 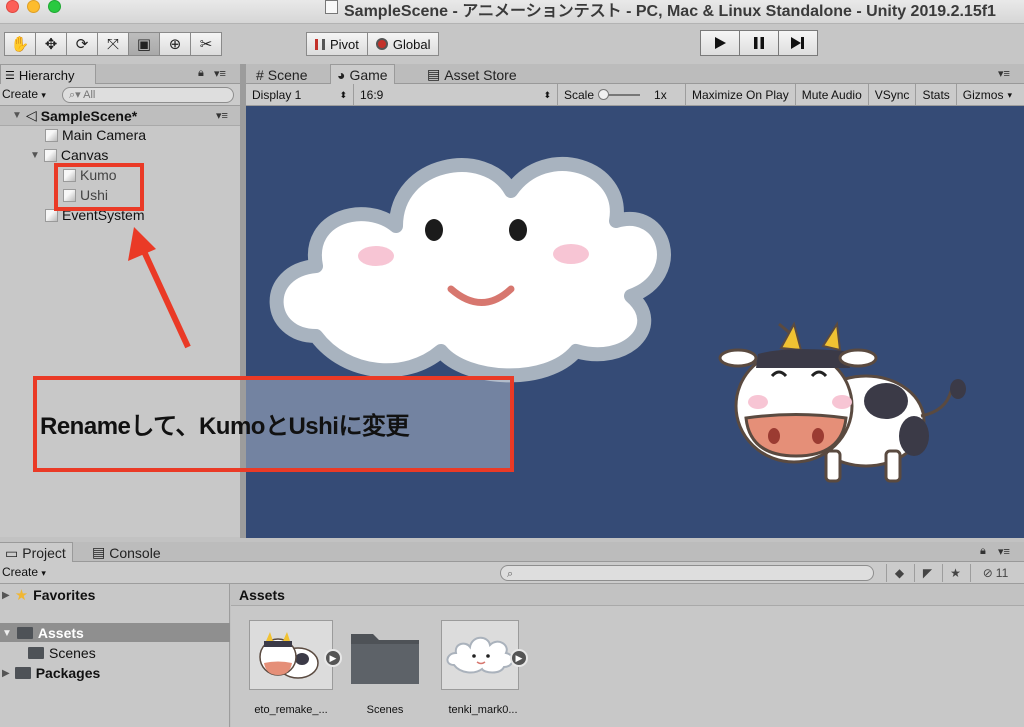 I want to click on console-icon: ▤, so click(x=99, y=552).